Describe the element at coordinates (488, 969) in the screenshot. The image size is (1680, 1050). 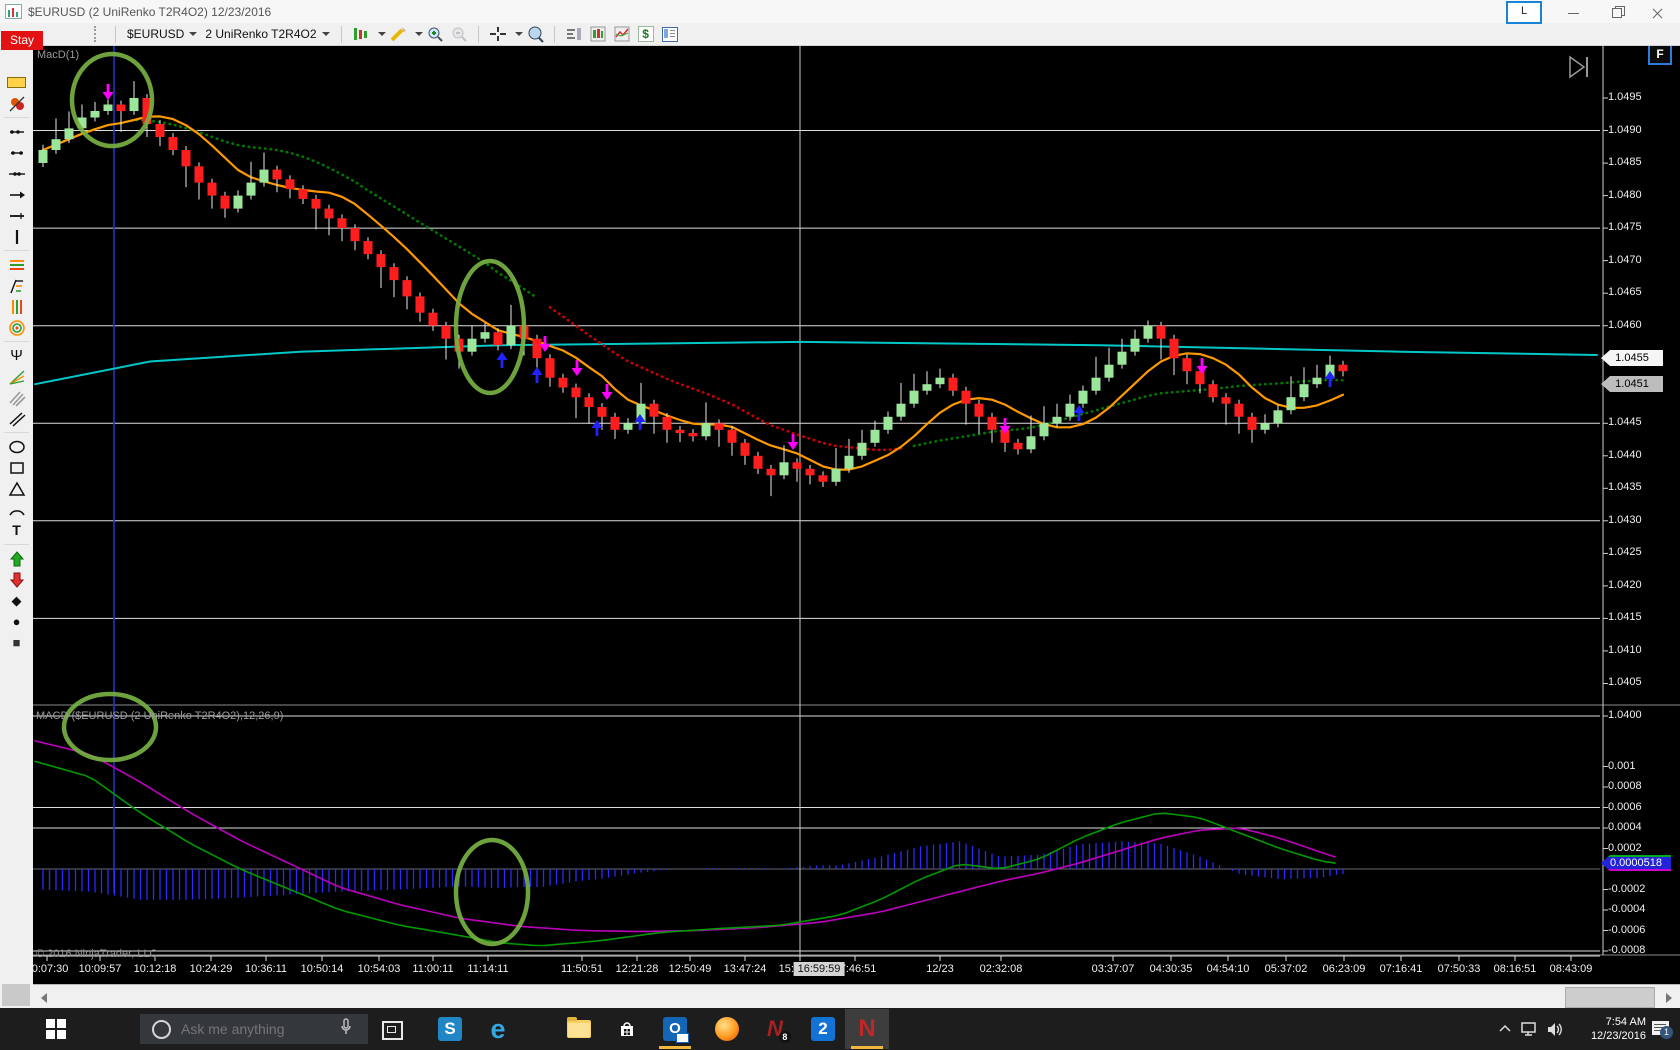
I see `time-axis-label: 11:14:11` at that location.